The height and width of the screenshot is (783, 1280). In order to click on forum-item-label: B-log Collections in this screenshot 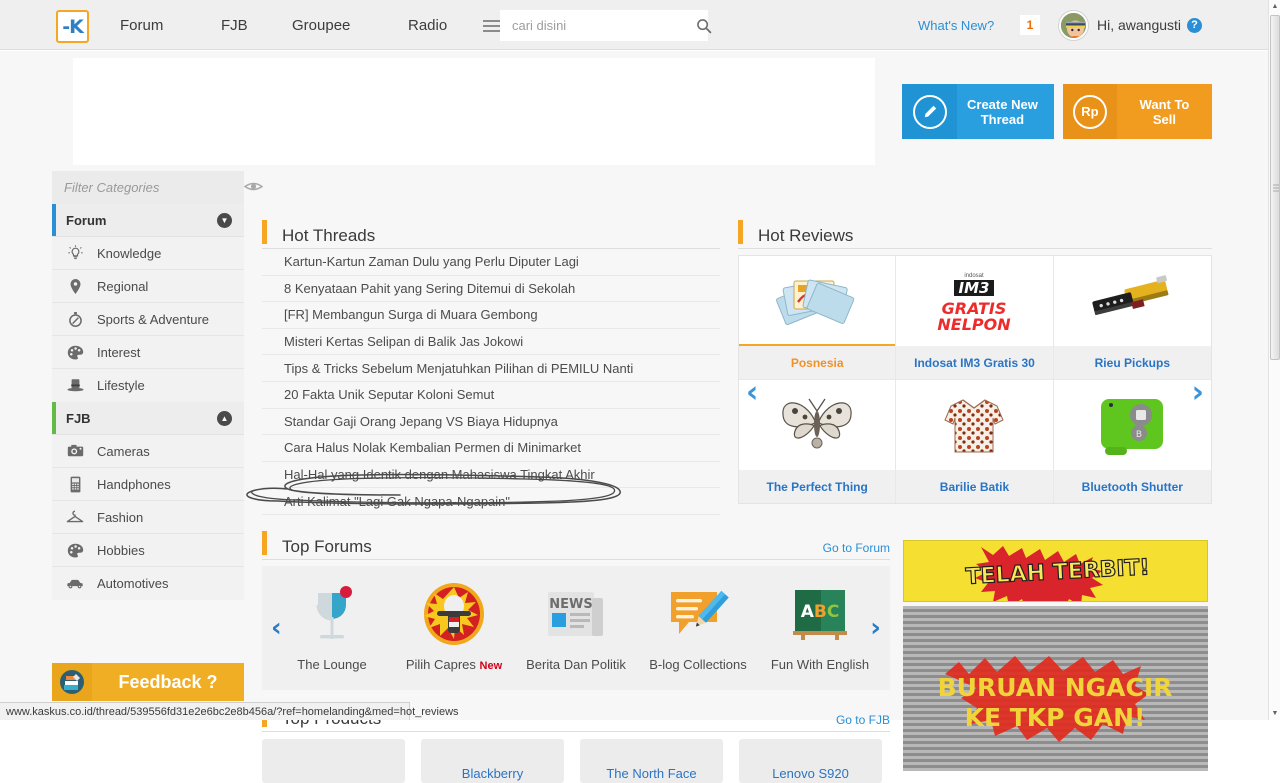, I will do `click(698, 664)`.